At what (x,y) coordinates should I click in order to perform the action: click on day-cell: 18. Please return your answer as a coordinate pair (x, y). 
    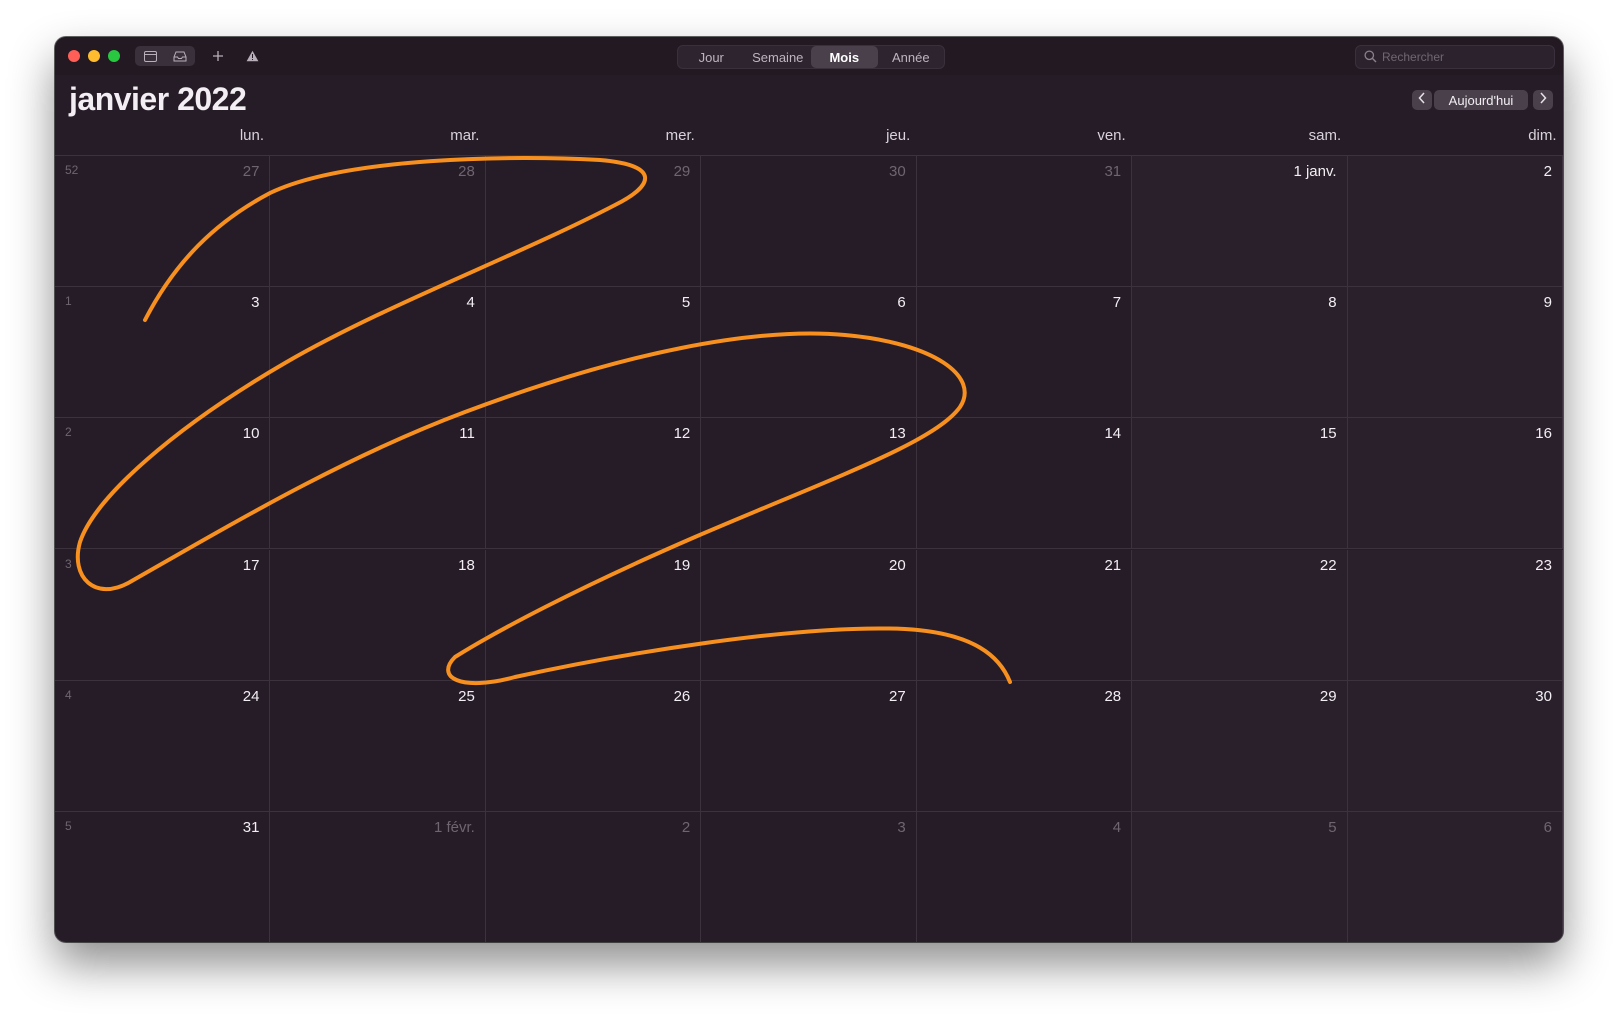
    Looking at the image, I should click on (378, 615).